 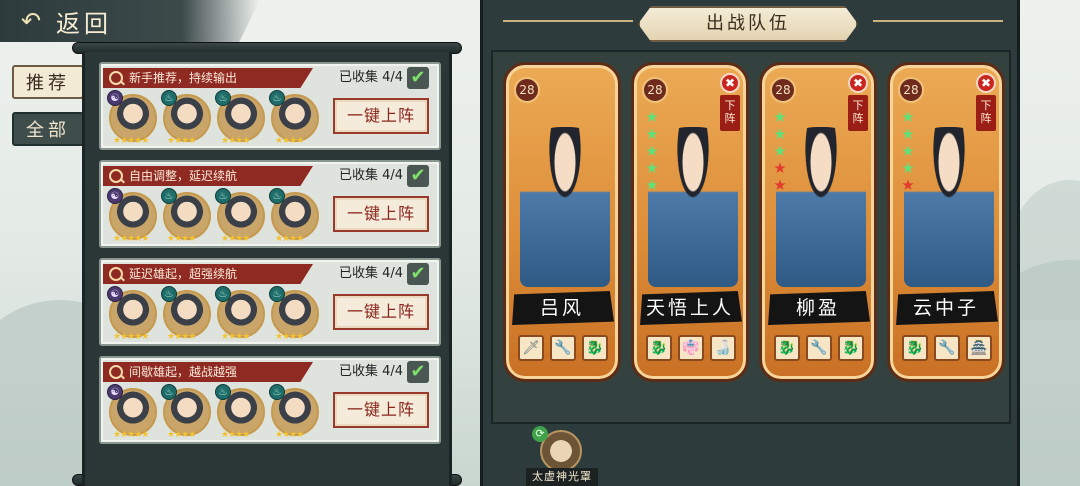 I want to click on equipment-slots: 🐉 🔧 🏯, so click(x=947, y=348).